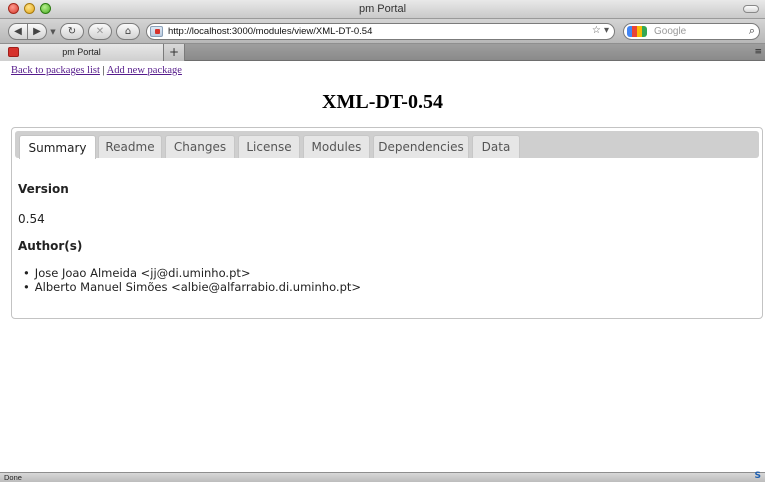 This screenshot has width=765, height=482. I want to click on browser-tab-label: pm Portal, so click(81, 52).